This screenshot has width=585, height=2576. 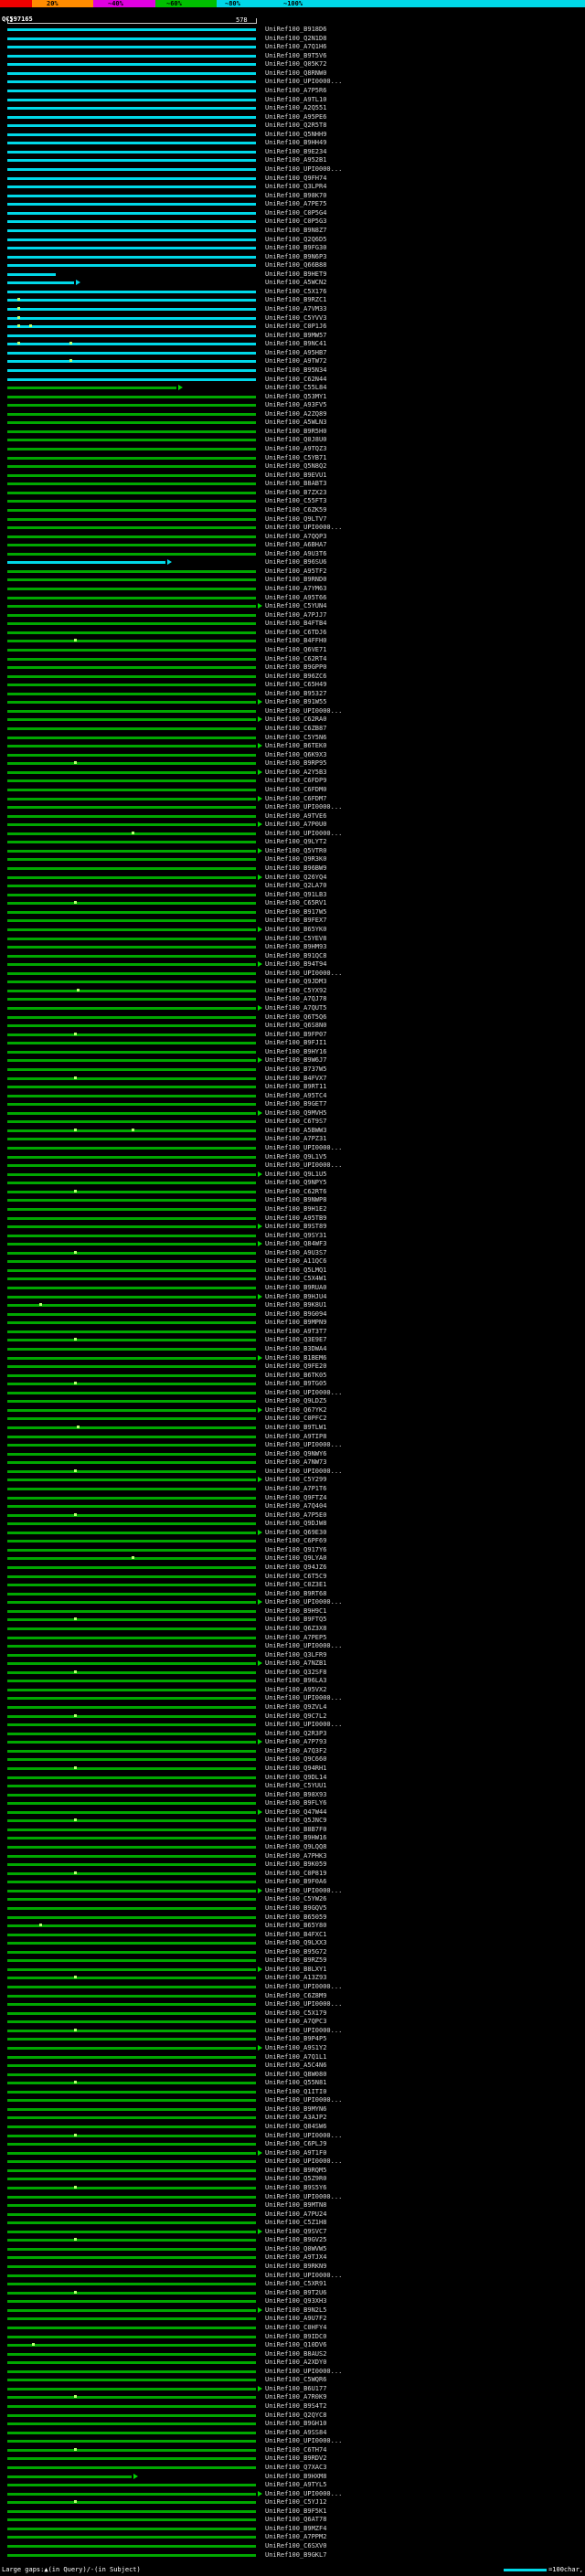 What do you see at coordinates (296, 633) in the screenshot?
I see `hit-label: UniRef100_C6TDJ6` at bounding box center [296, 633].